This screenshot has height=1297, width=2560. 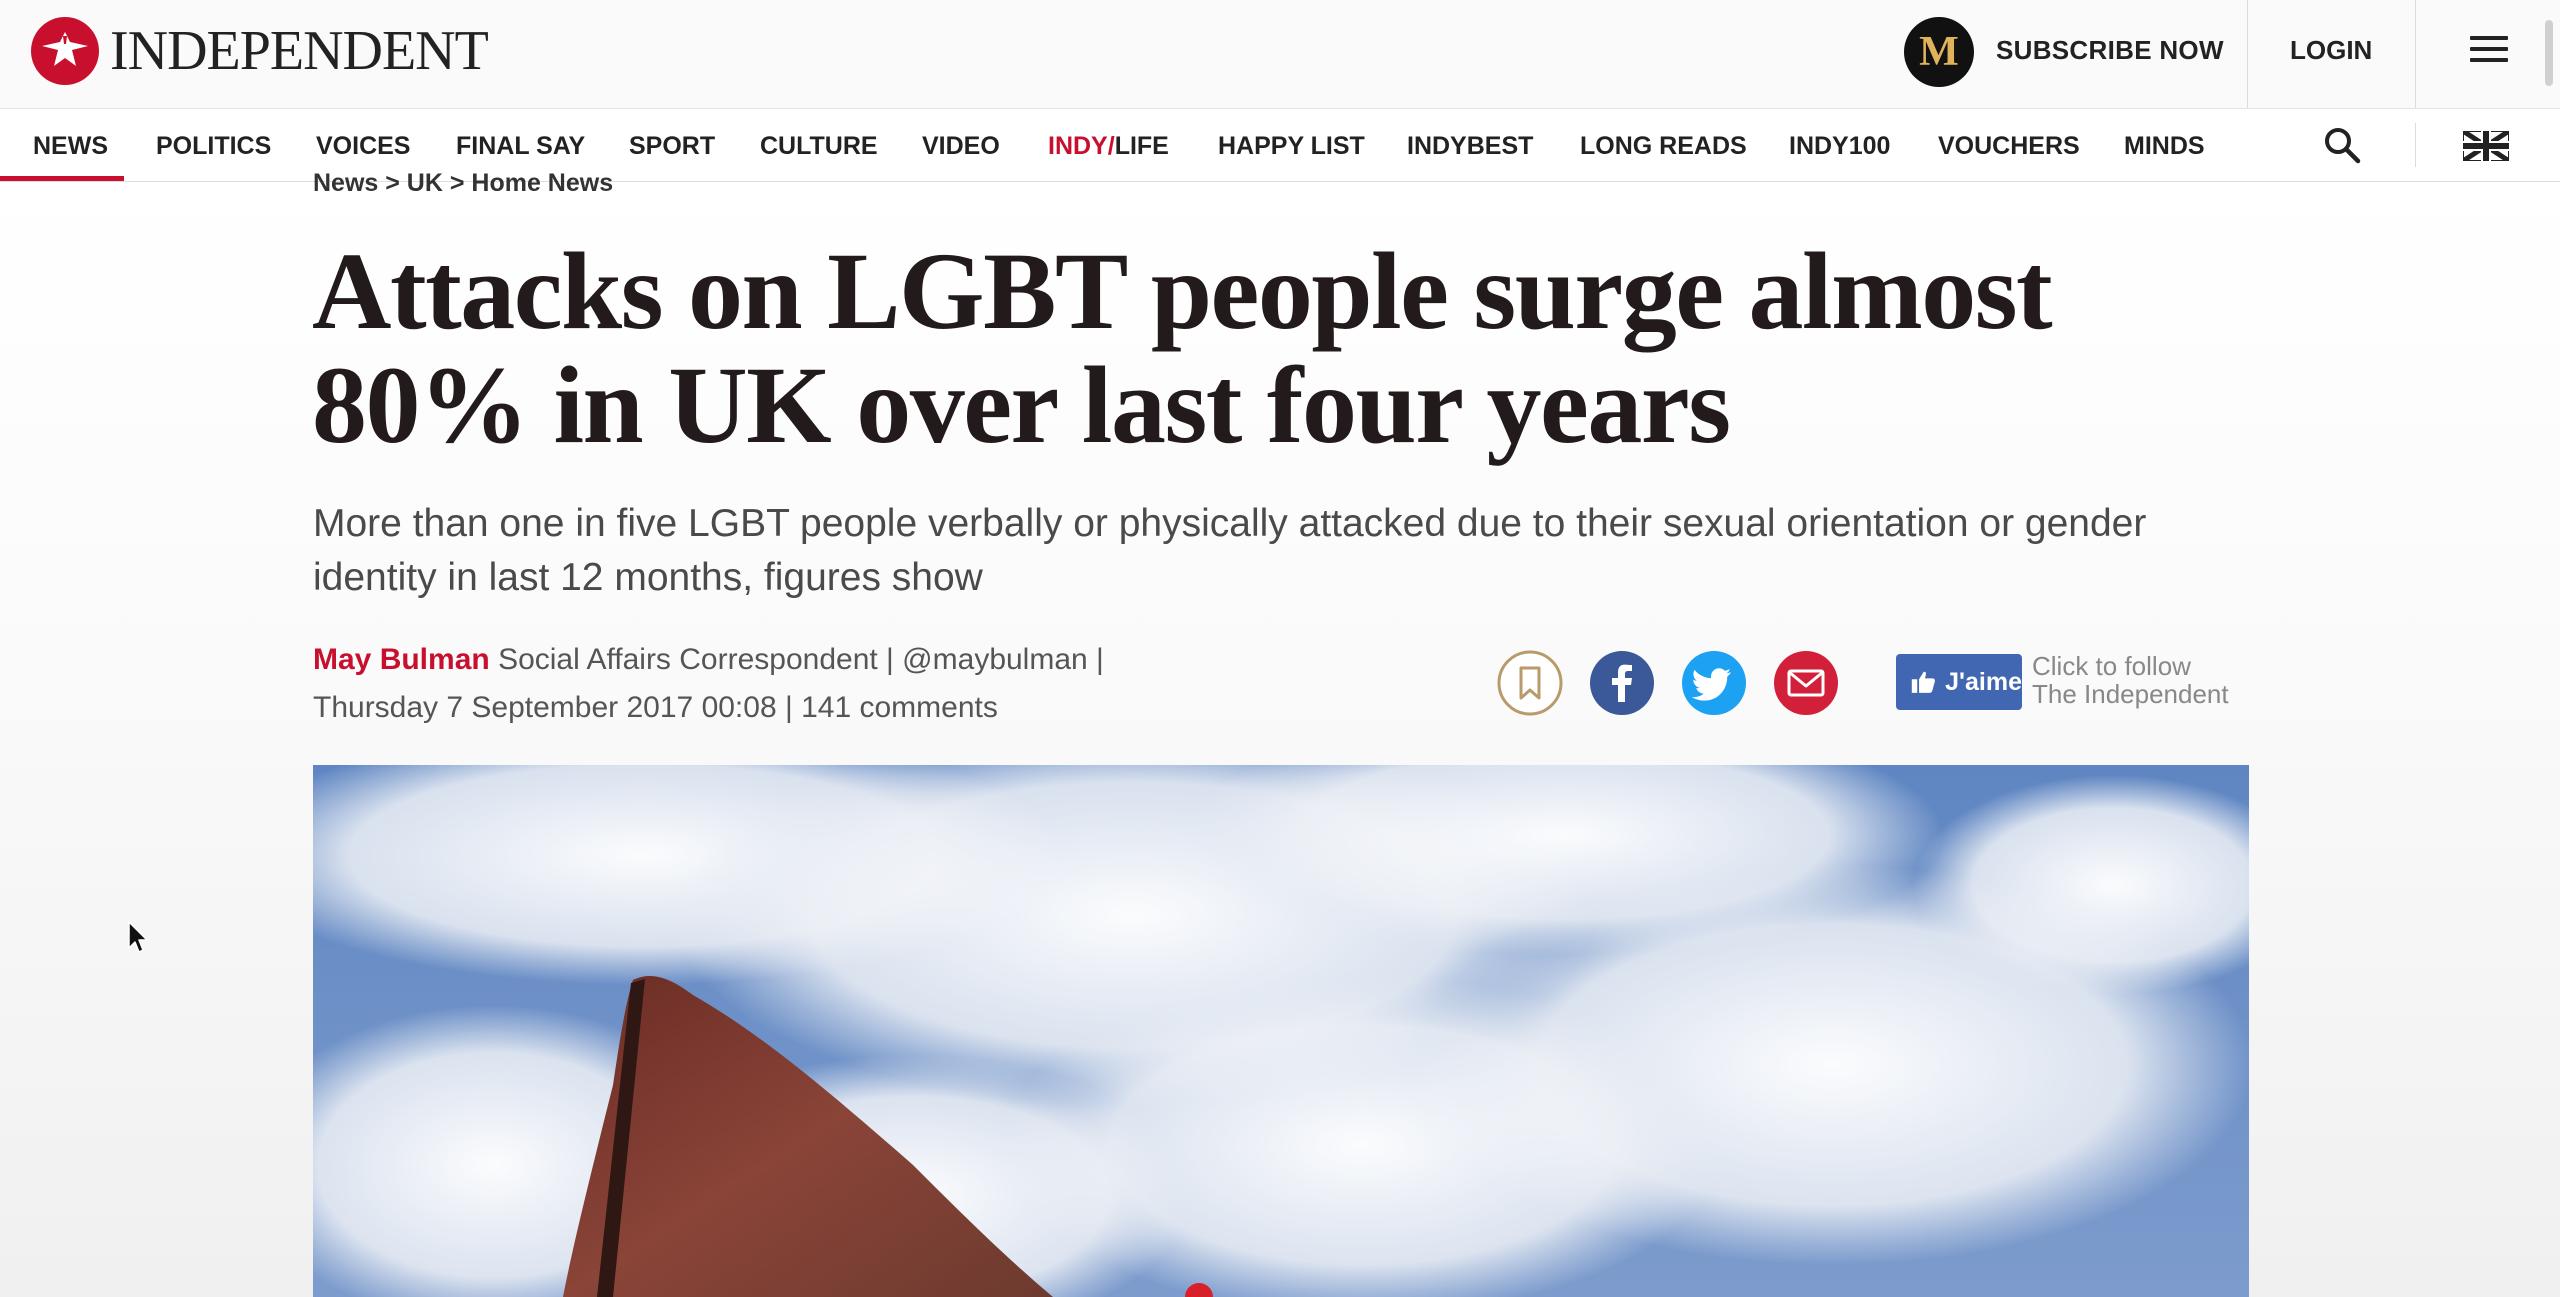 I want to click on site-logo: INDEPENDENT, so click(x=259, y=51).